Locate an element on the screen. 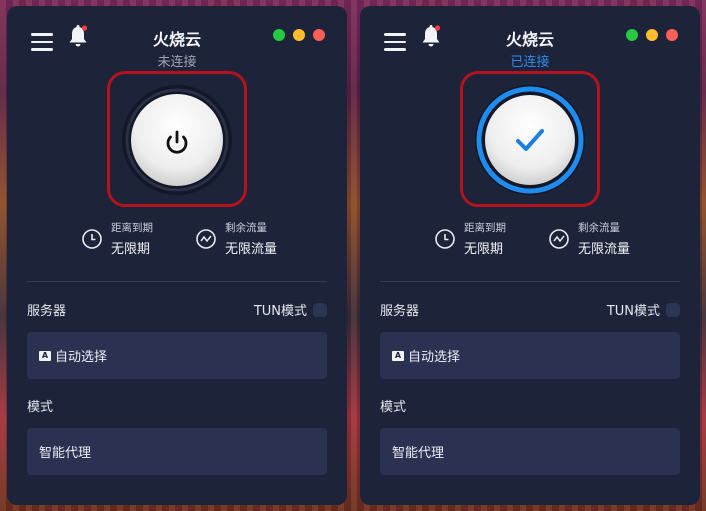  power-button is located at coordinates (177, 140).